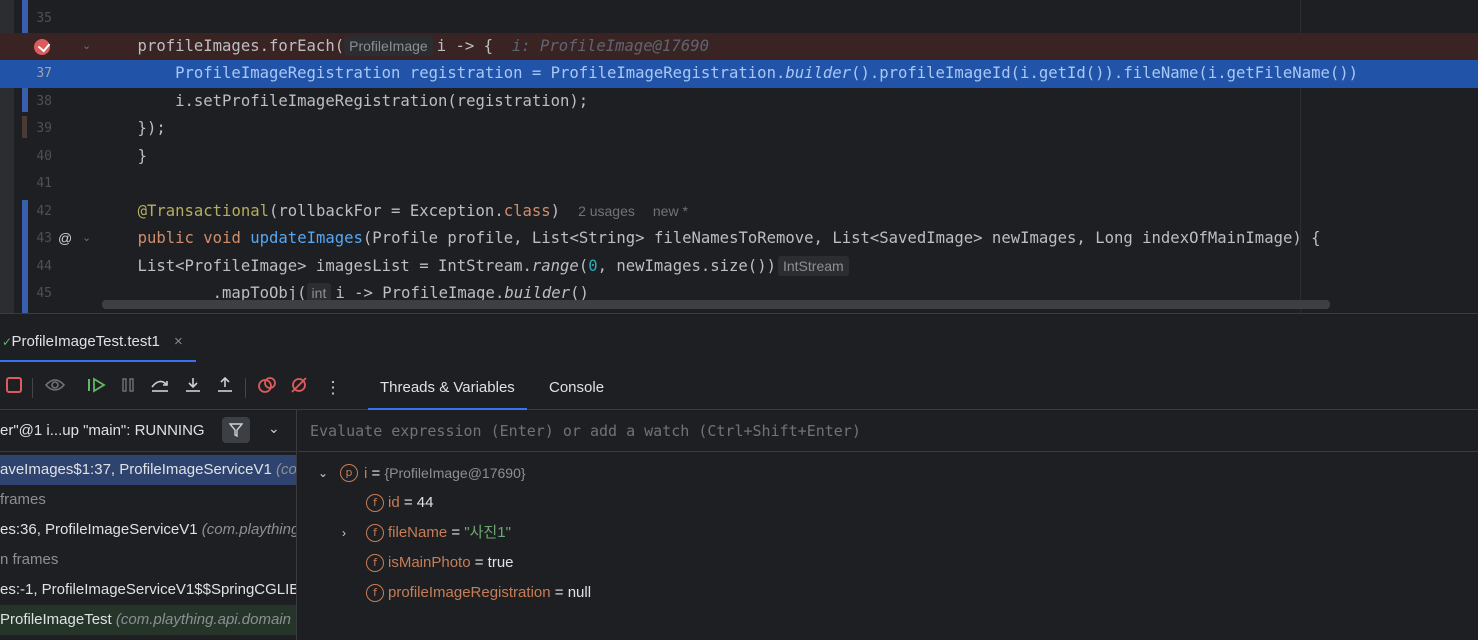 The width and height of the screenshot is (1478, 640). I want to click on thread-selector: er"@1 i...up "main": RUNNING ⌄, so click(148, 431).